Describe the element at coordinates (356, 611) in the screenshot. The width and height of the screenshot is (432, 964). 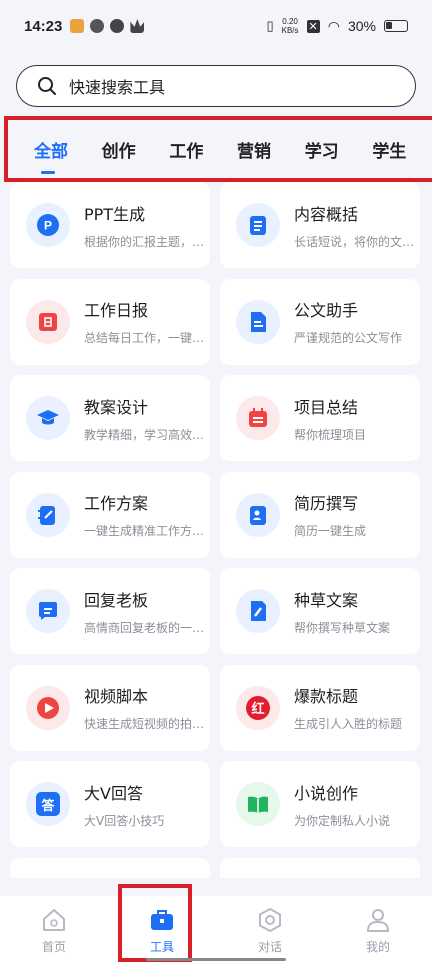
I see `tool-card-text: 种草文案 帮你撰写种草文案` at that location.